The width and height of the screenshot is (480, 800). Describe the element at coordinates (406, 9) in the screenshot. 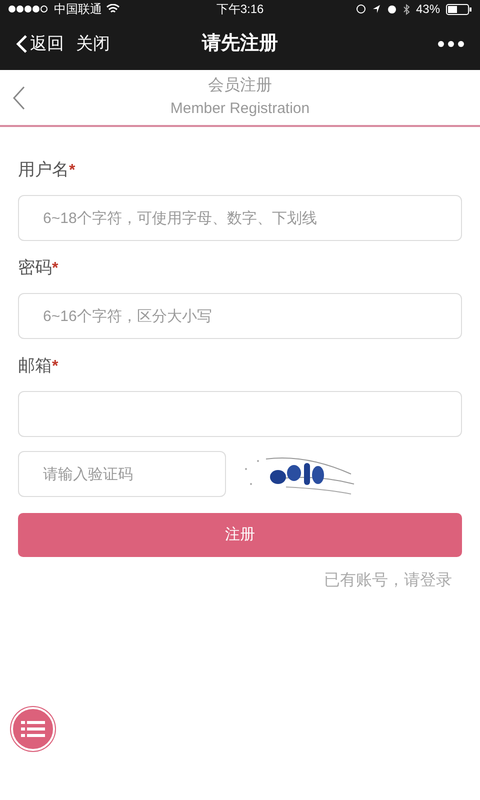

I see `bluetooth-icon` at that location.